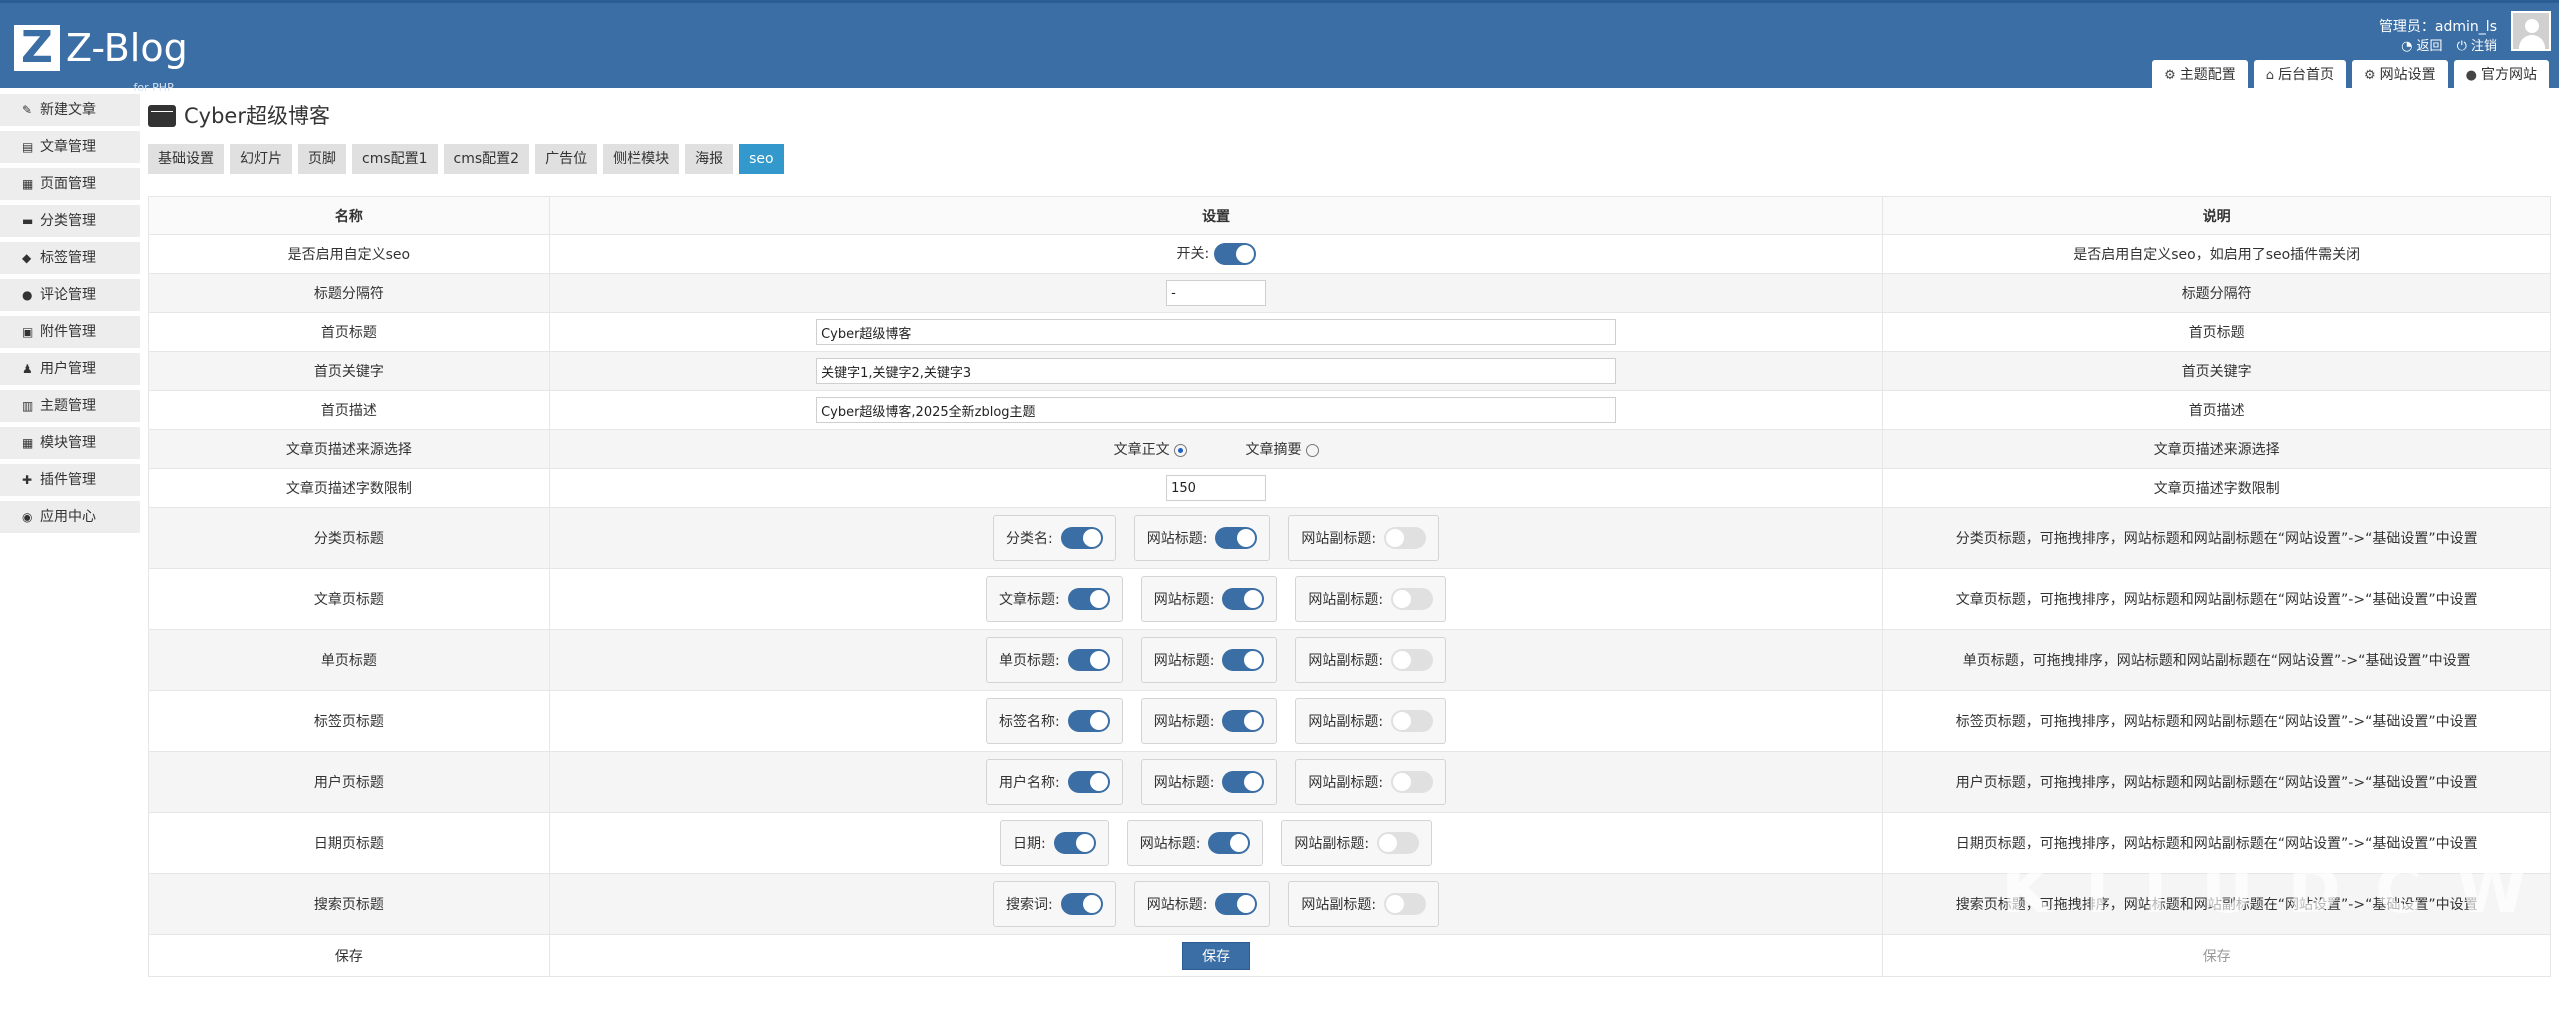  Describe the element at coordinates (709, 159) in the screenshot. I see `tab-poster: 海报` at that location.